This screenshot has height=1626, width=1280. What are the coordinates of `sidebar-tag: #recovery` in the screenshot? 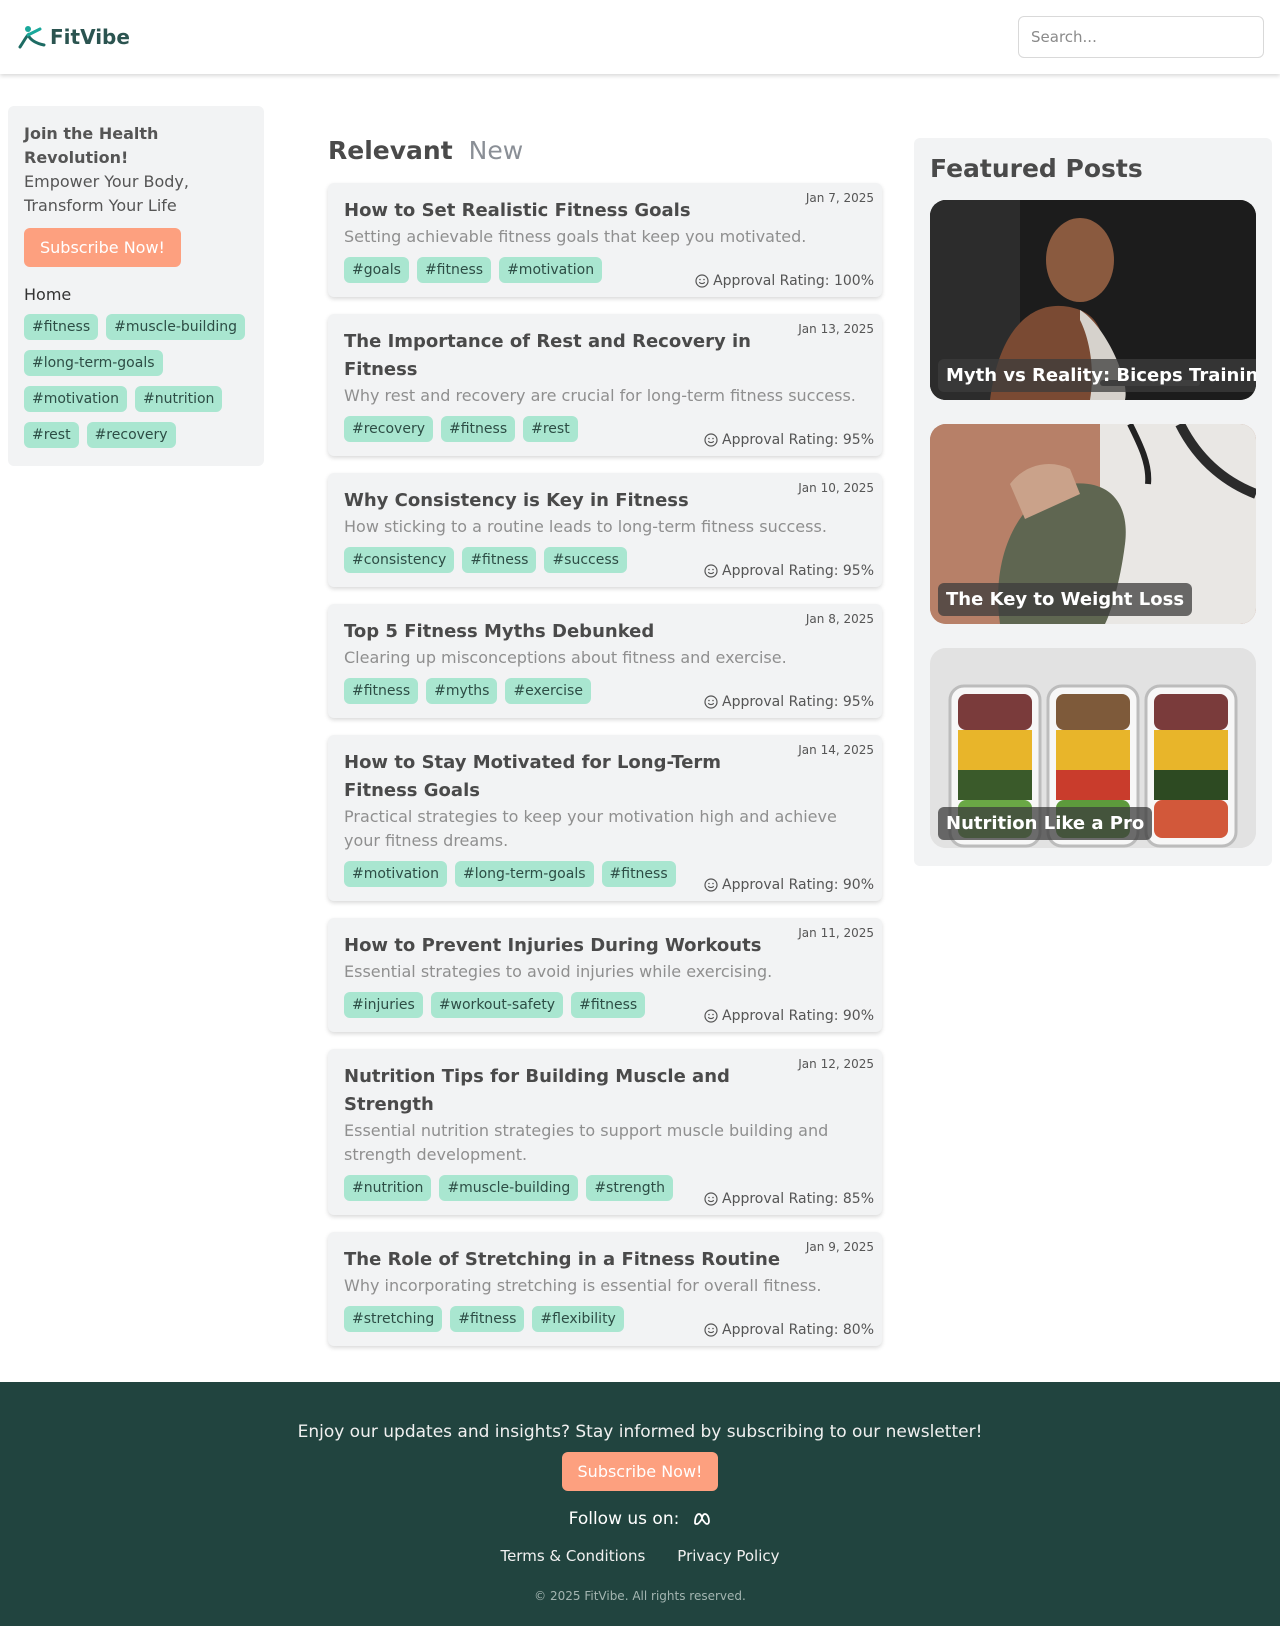 It's located at (131, 435).